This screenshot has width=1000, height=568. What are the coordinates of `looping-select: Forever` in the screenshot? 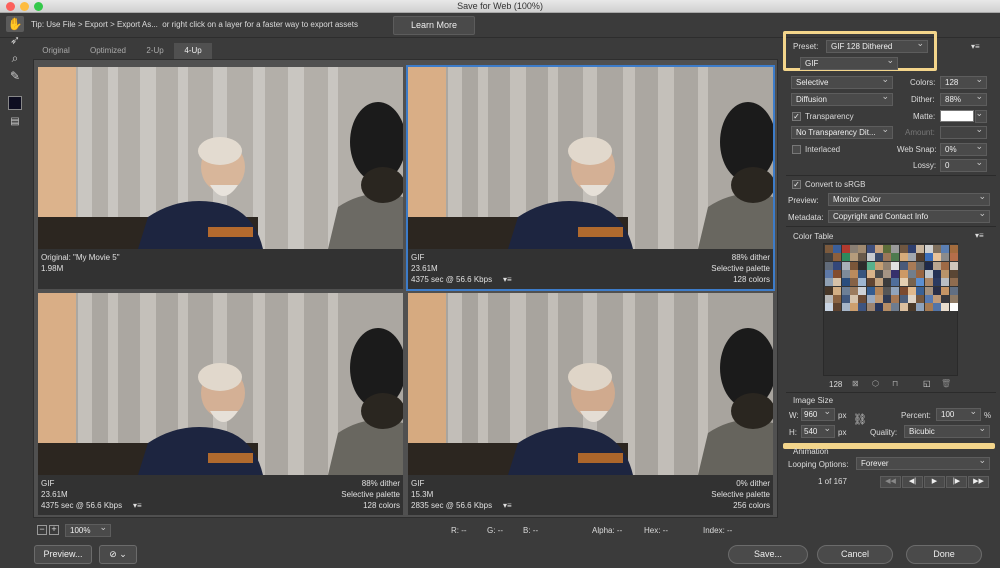 It's located at (923, 463).